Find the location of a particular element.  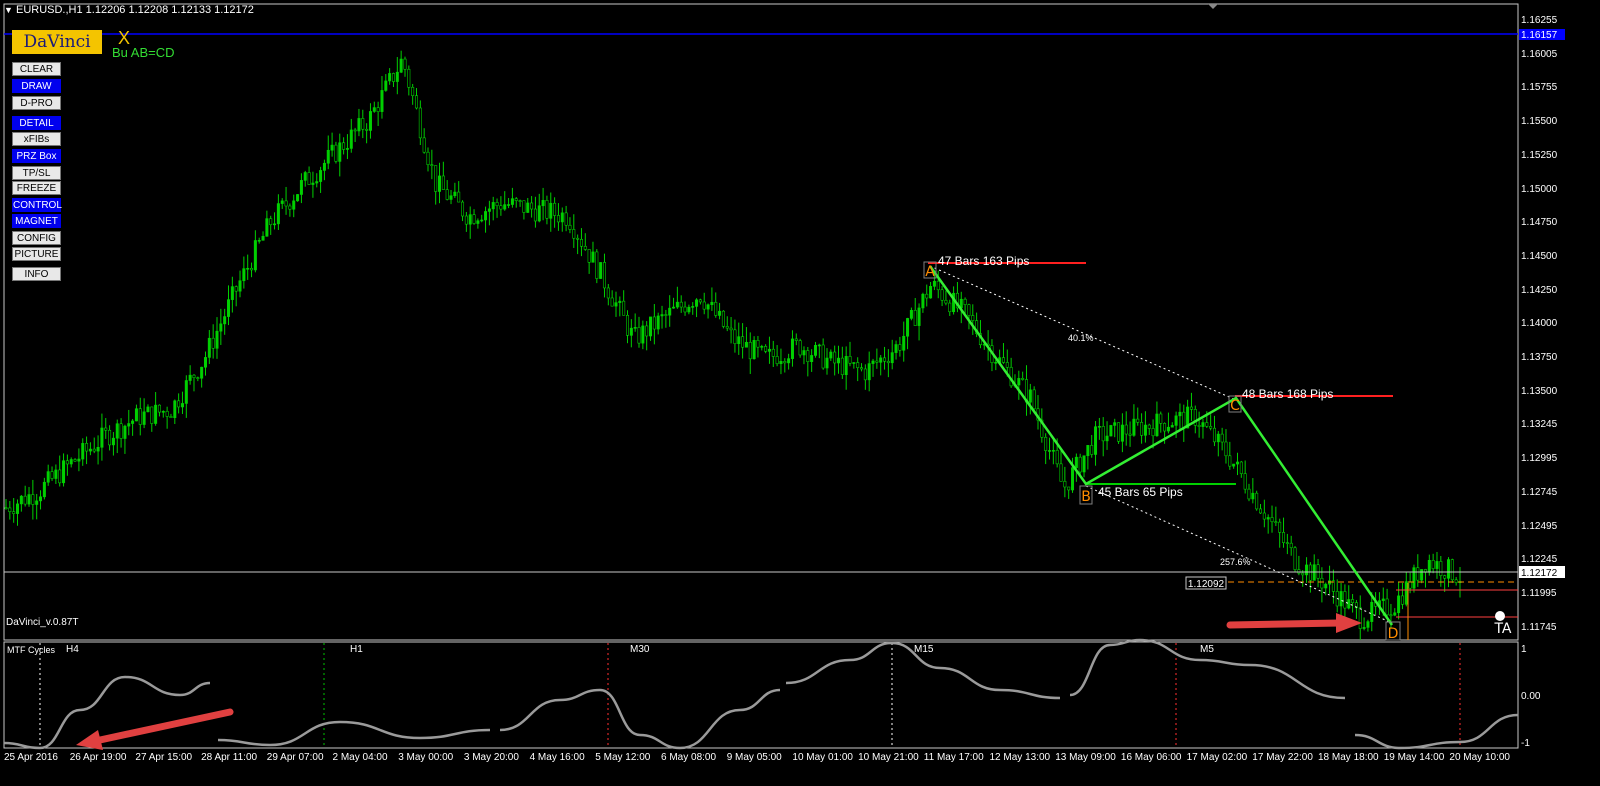

ind-scale-top: 1 is located at coordinates (1524, 649).